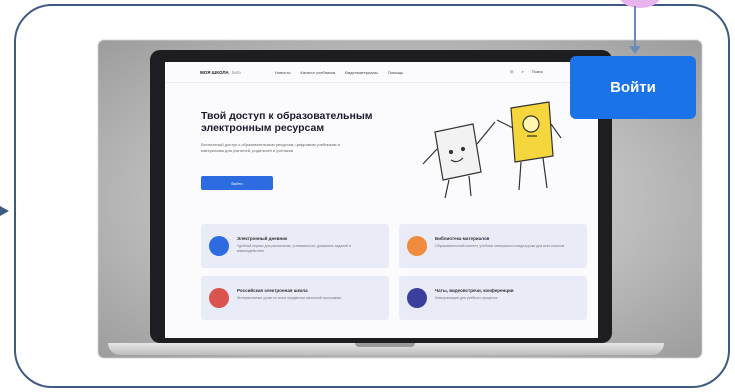 Image resolution: width=735 pixels, height=392 pixels. I want to click on site-logo: МОЯ ШКОЛА beta, so click(220, 72).